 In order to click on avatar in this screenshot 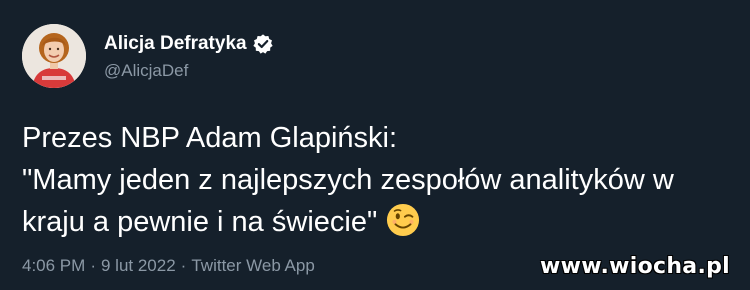, I will do `click(54, 56)`.